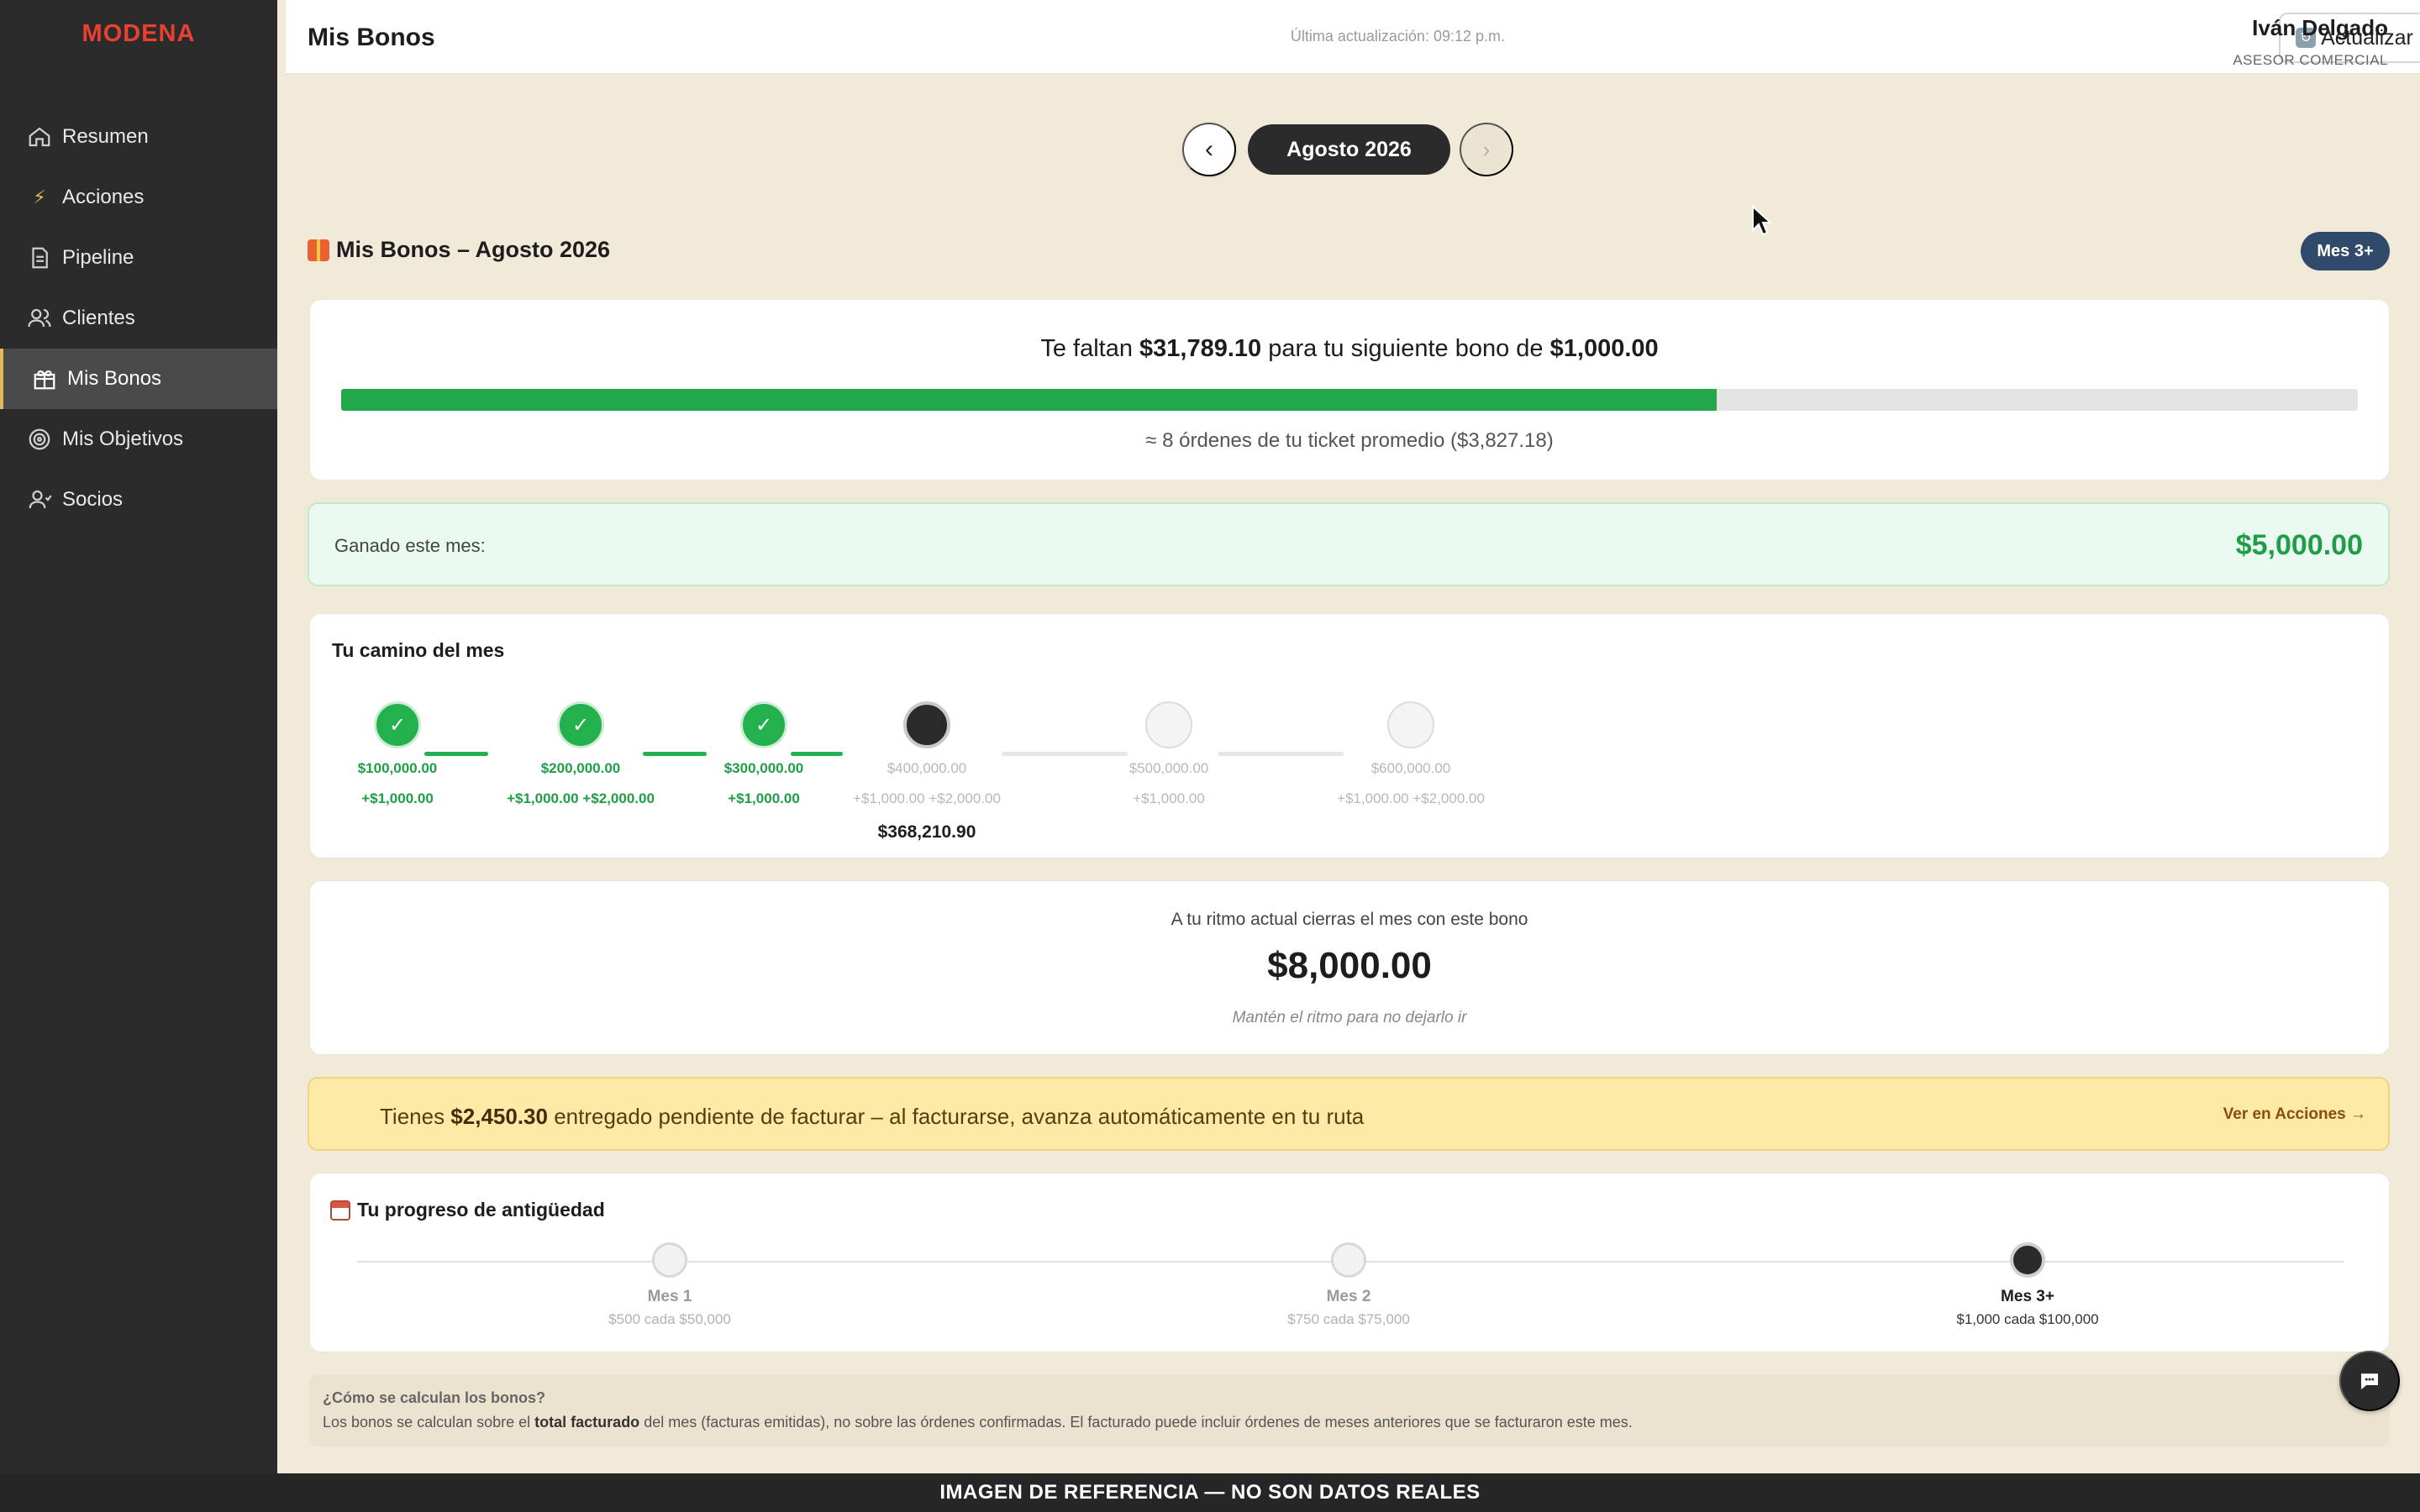  What do you see at coordinates (1348, 1296) in the screenshot?
I see `seniority-step-name: Mes 2` at bounding box center [1348, 1296].